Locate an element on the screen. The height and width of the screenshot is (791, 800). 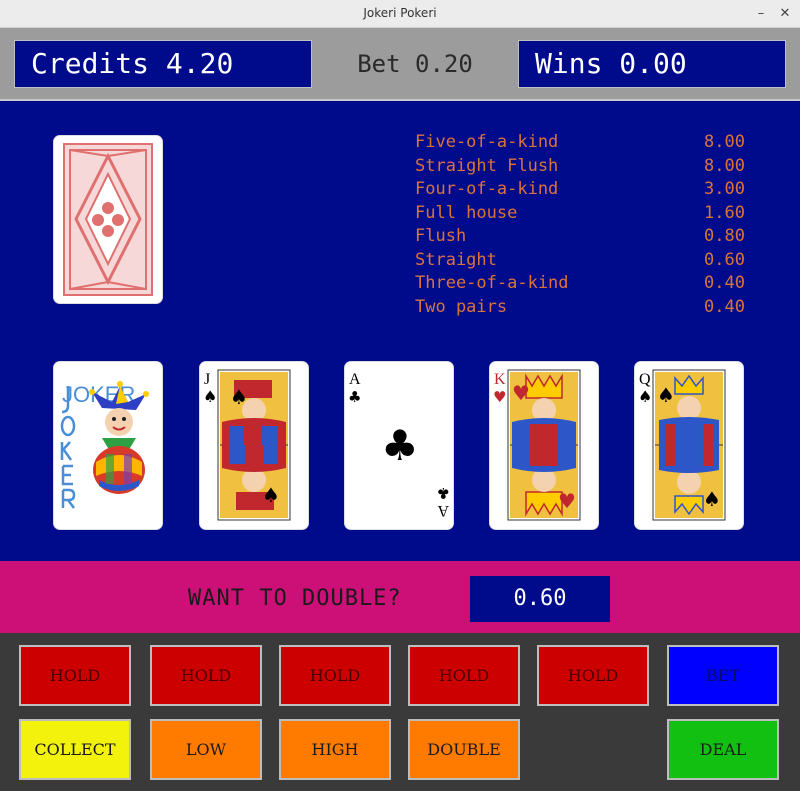
hand-name: Four-of-a-kind is located at coordinates (487, 189).